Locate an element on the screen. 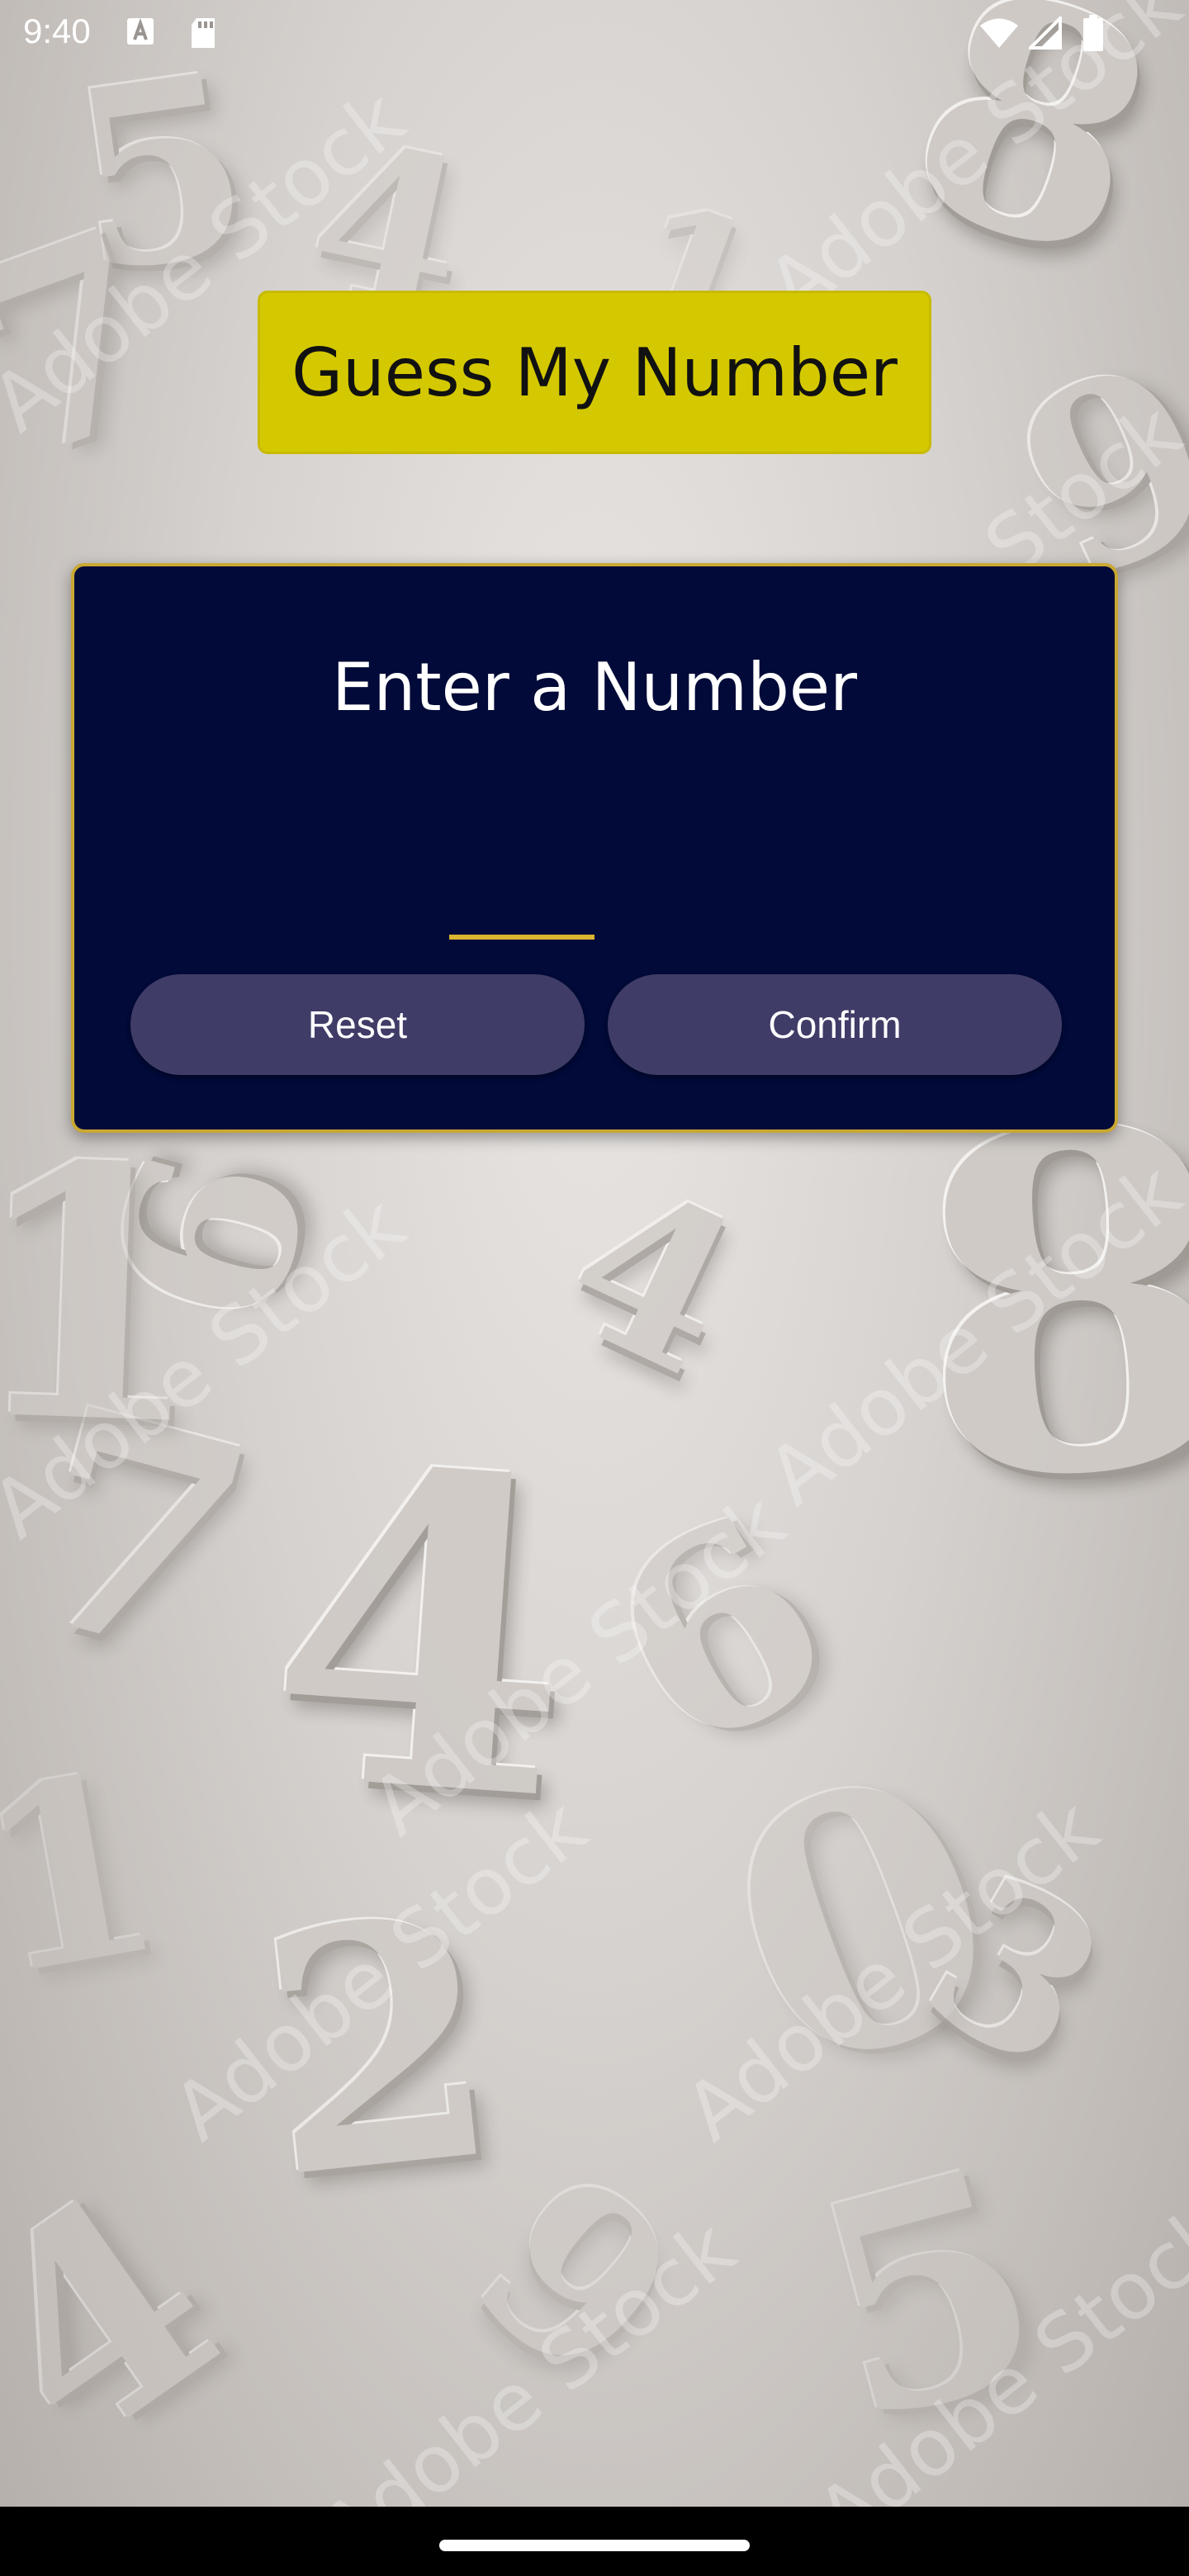 This screenshot has width=1189, height=2576. app-title: Guess My Number is located at coordinates (594, 372).